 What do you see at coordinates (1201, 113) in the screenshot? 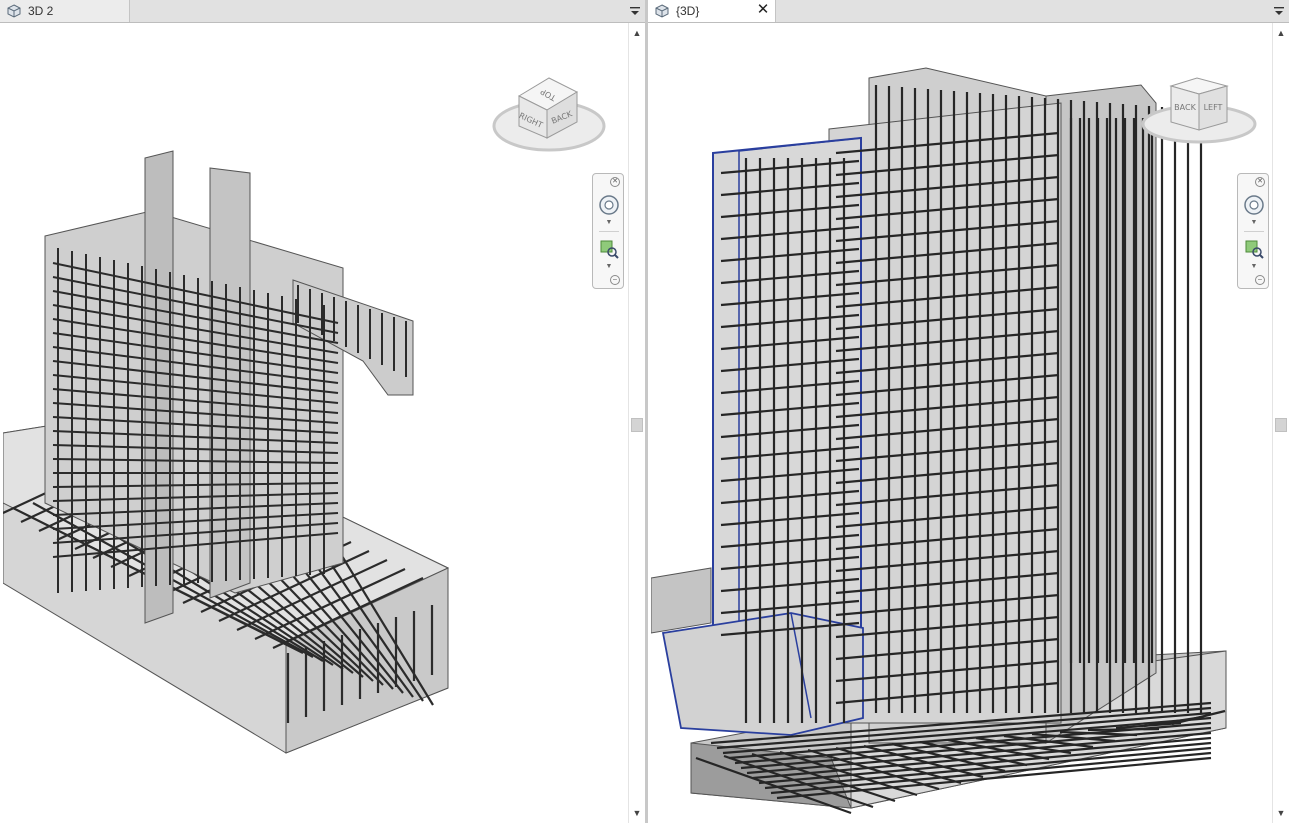
I see `viewcube-icon: BACK LEFT` at bounding box center [1201, 113].